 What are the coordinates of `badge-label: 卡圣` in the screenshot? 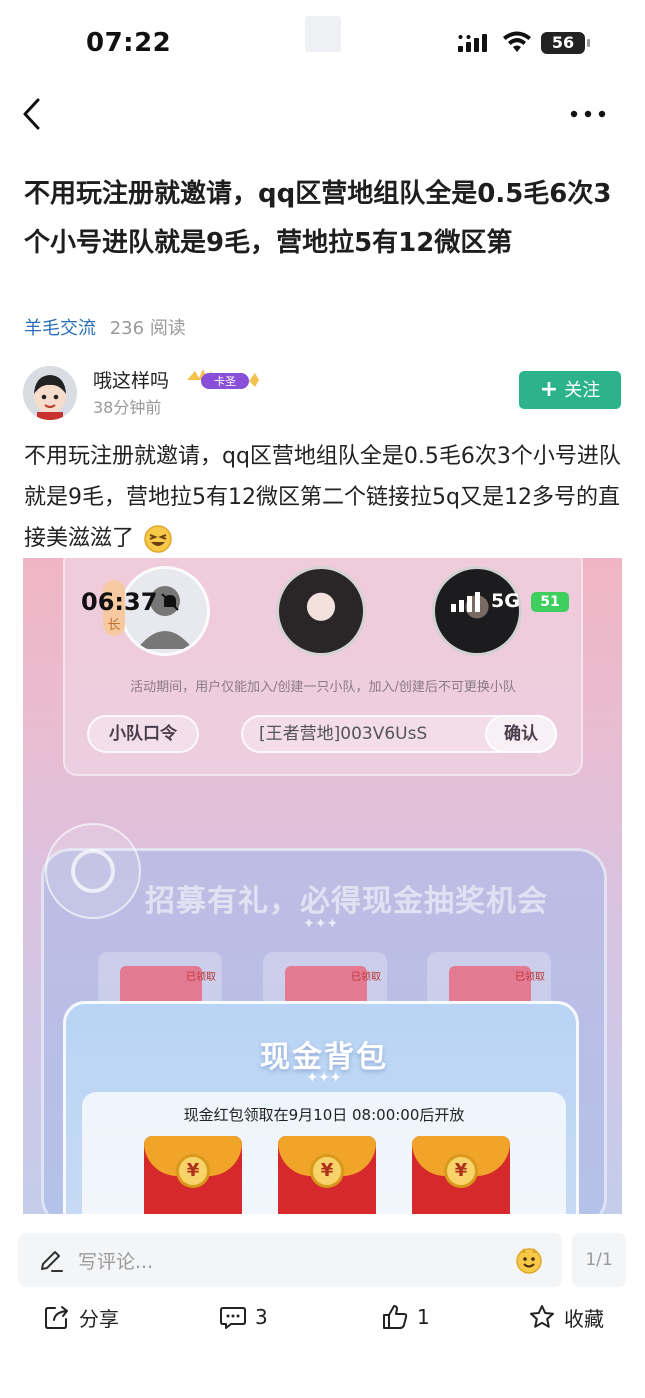 It's located at (225, 381).